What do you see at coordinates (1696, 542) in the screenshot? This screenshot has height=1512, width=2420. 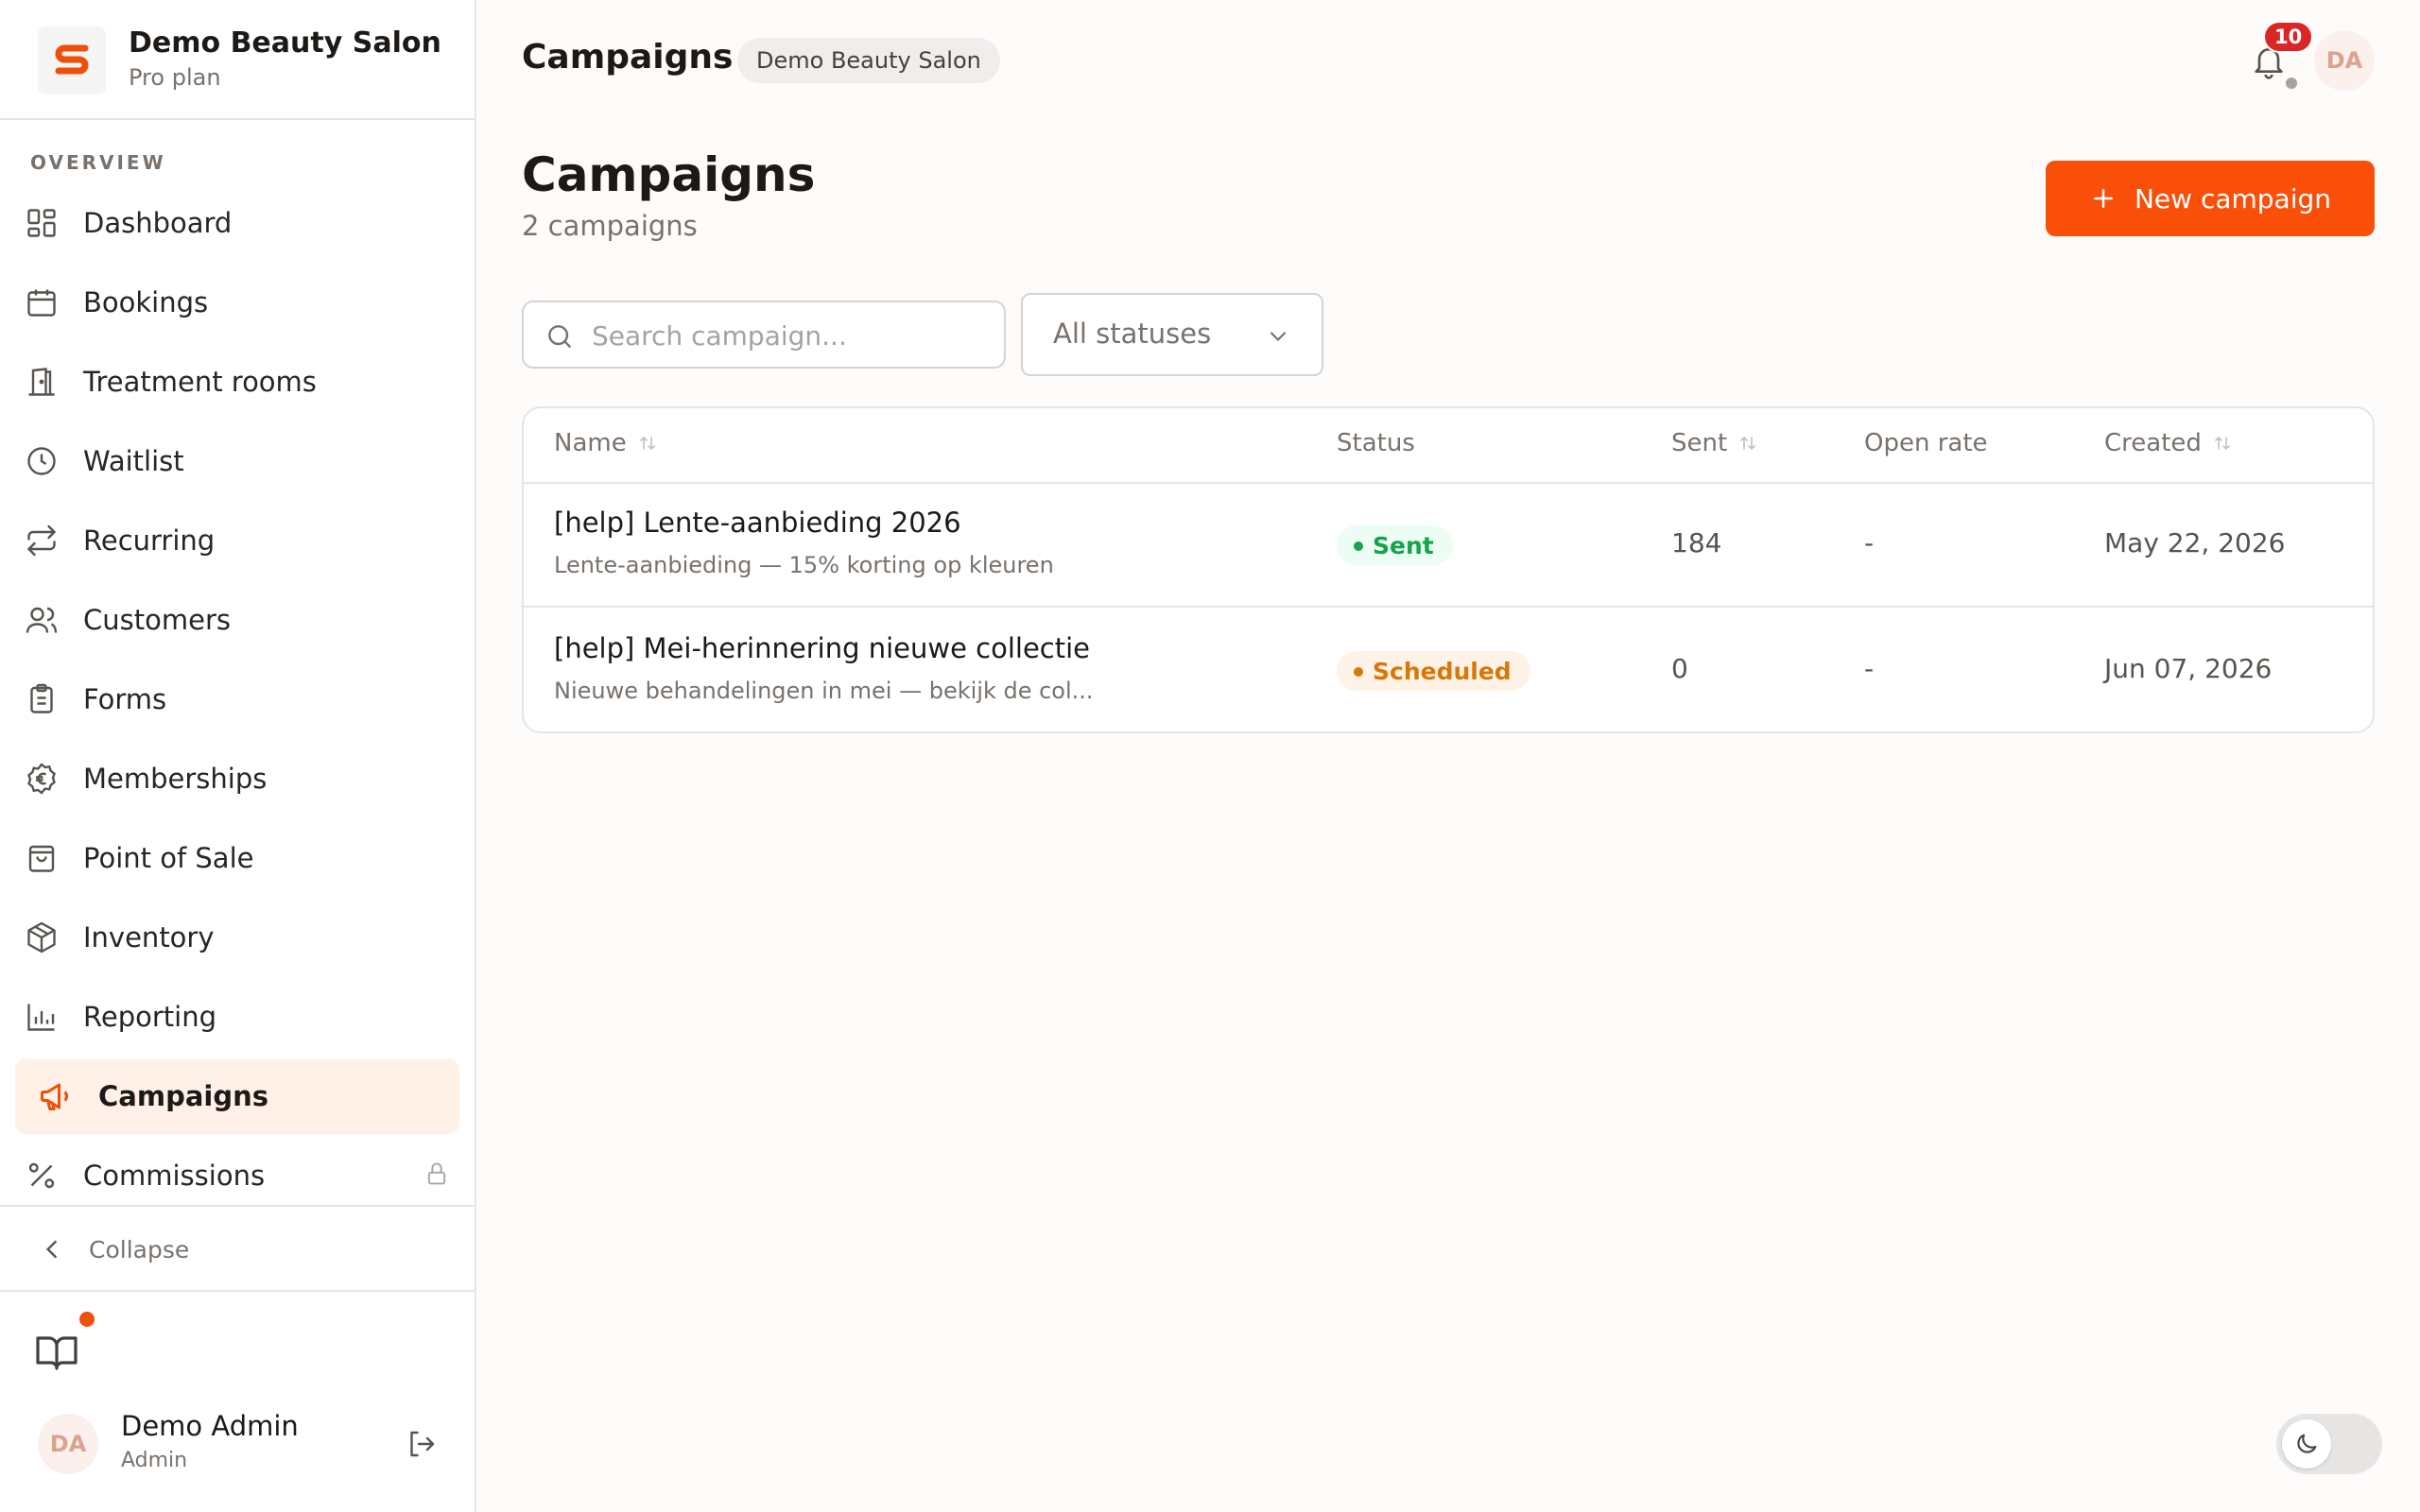 I see `sent-count: 184` at bounding box center [1696, 542].